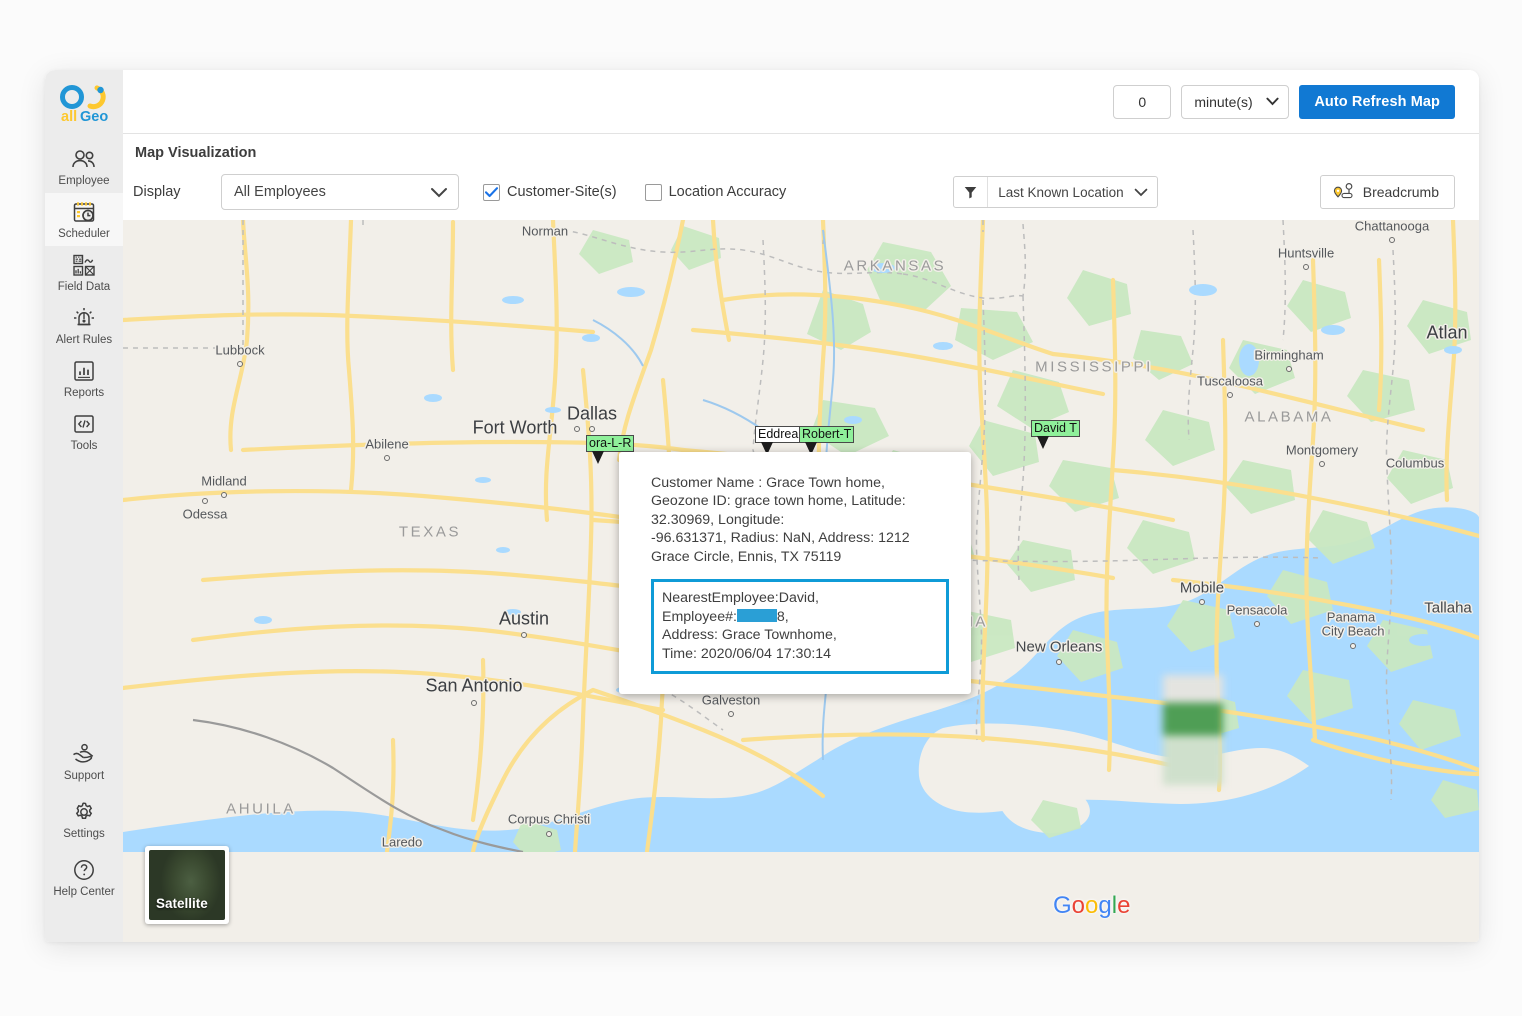 The image size is (1522, 1016). What do you see at coordinates (84, 424) in the screenshot?
I see `code-brackets-icon` at bounding box center [84, 424].